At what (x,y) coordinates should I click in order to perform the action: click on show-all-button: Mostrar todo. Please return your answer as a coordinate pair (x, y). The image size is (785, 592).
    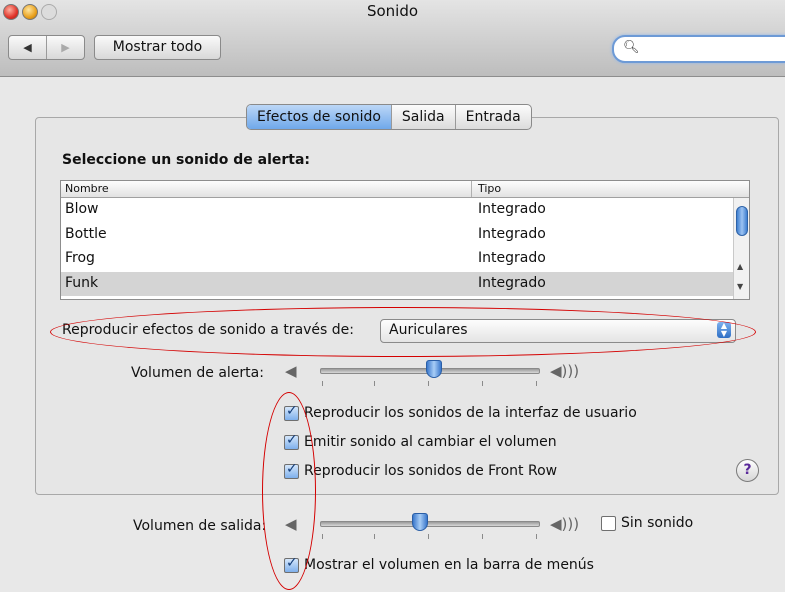
    Looking at the image, I should click on (157, 47).